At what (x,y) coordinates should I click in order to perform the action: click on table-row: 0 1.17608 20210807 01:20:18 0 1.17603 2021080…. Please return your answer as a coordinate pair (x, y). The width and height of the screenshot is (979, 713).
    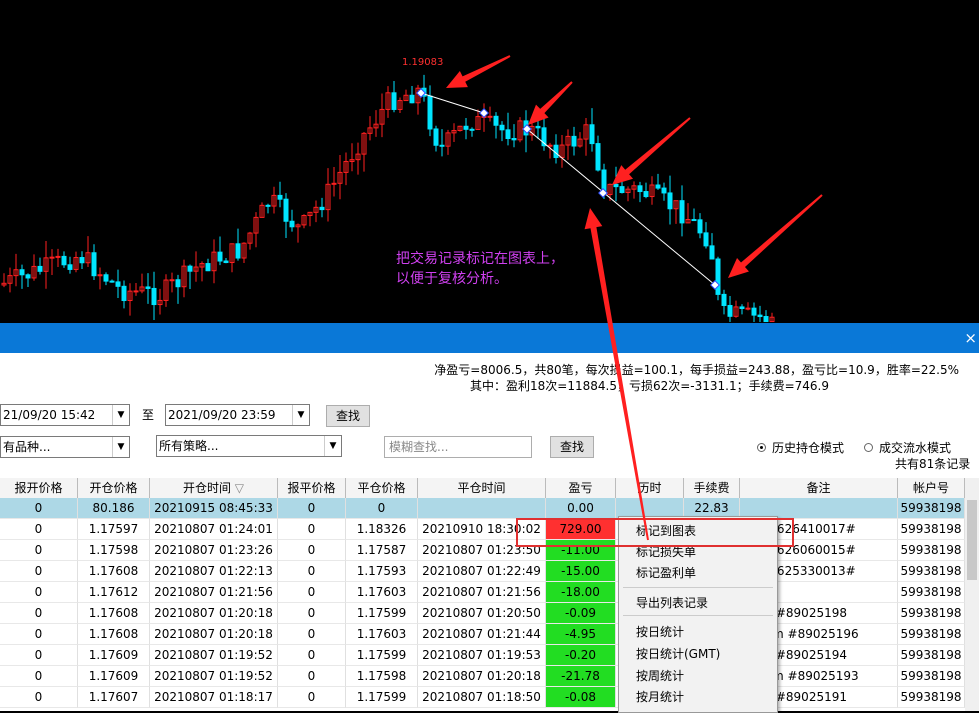
    Looking at the image, I should click on (482, 634).